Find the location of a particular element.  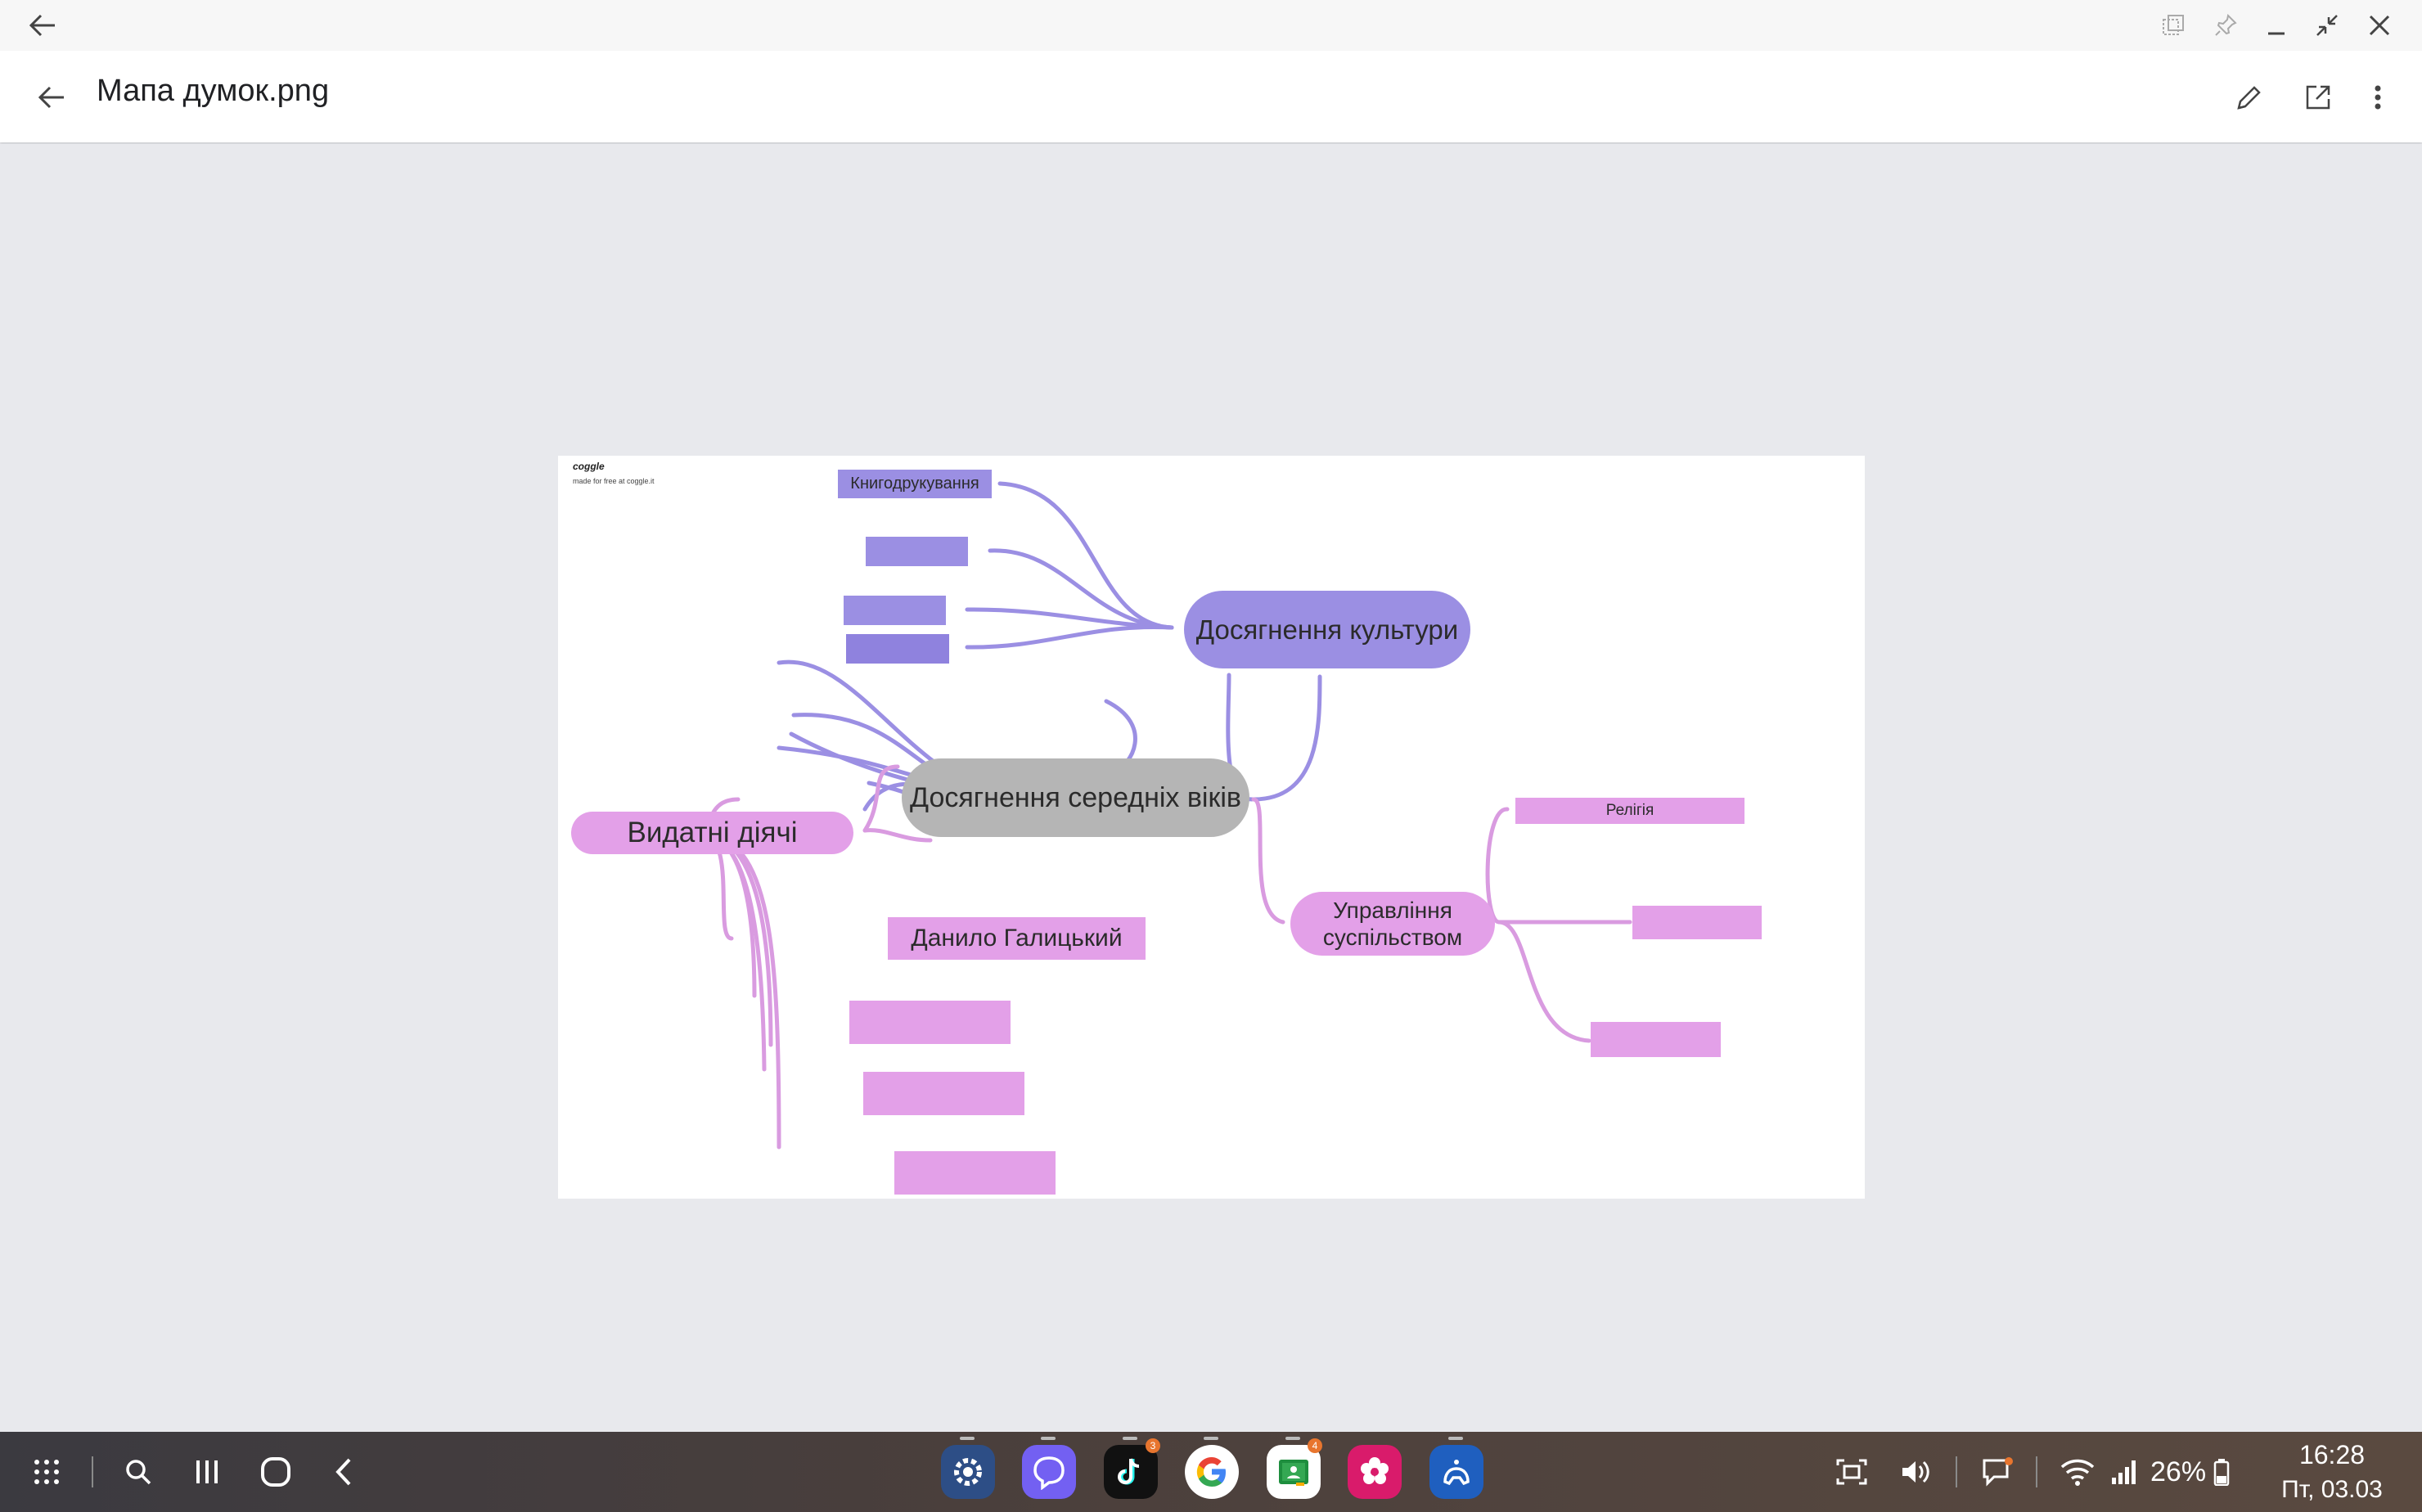

tiktok-app-icon is located at coordinates (1131, 1472).